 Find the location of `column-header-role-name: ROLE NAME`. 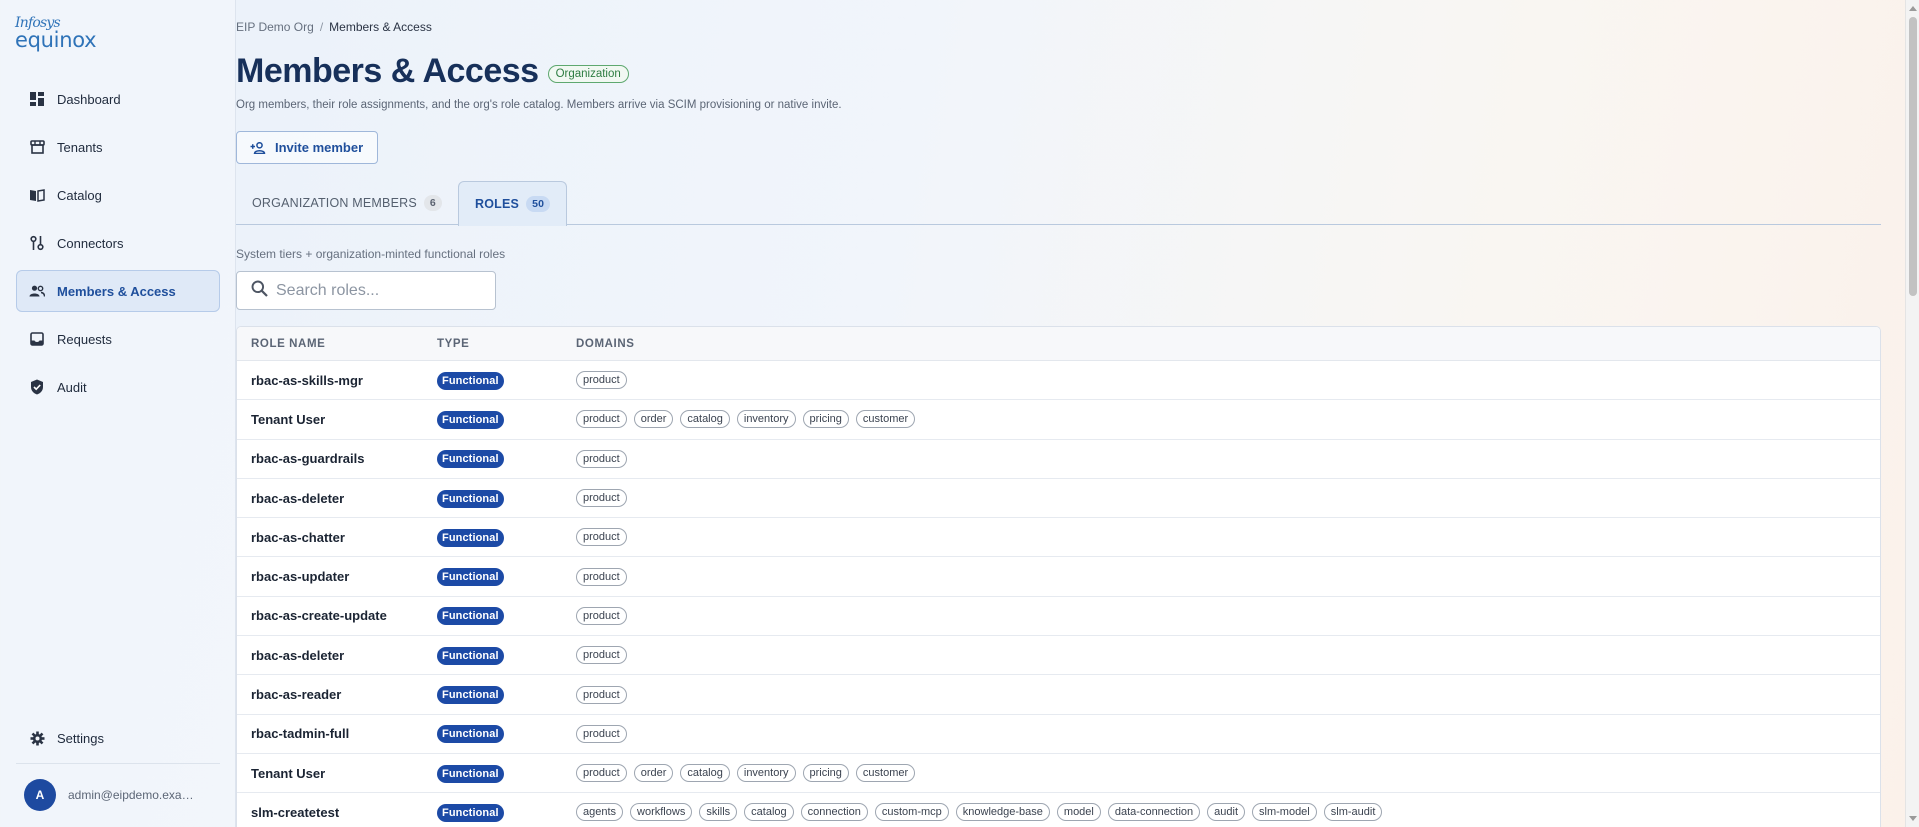

column-header-role-name: ROLE NAME is located at coordinates (337, 344).